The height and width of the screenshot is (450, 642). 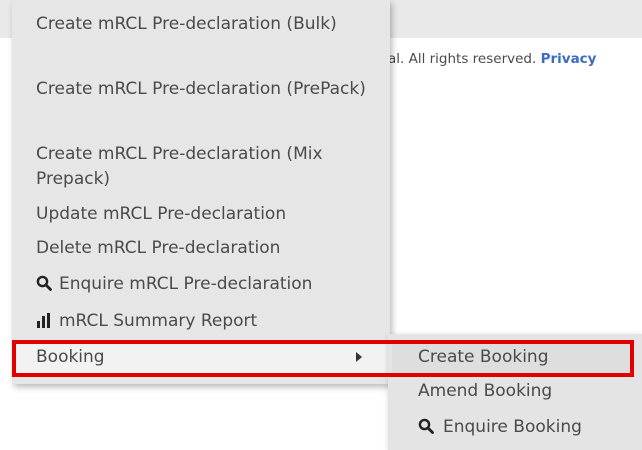 I want to click on submenu-item-label: Amend Booking, so click(x=485, y=391).